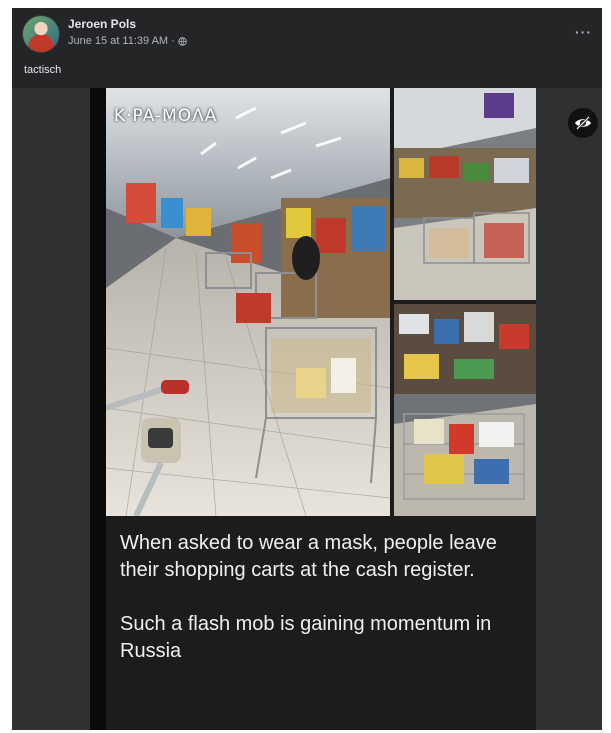  I want to click on author-name: Jeroen Pols, so click(102, 24).